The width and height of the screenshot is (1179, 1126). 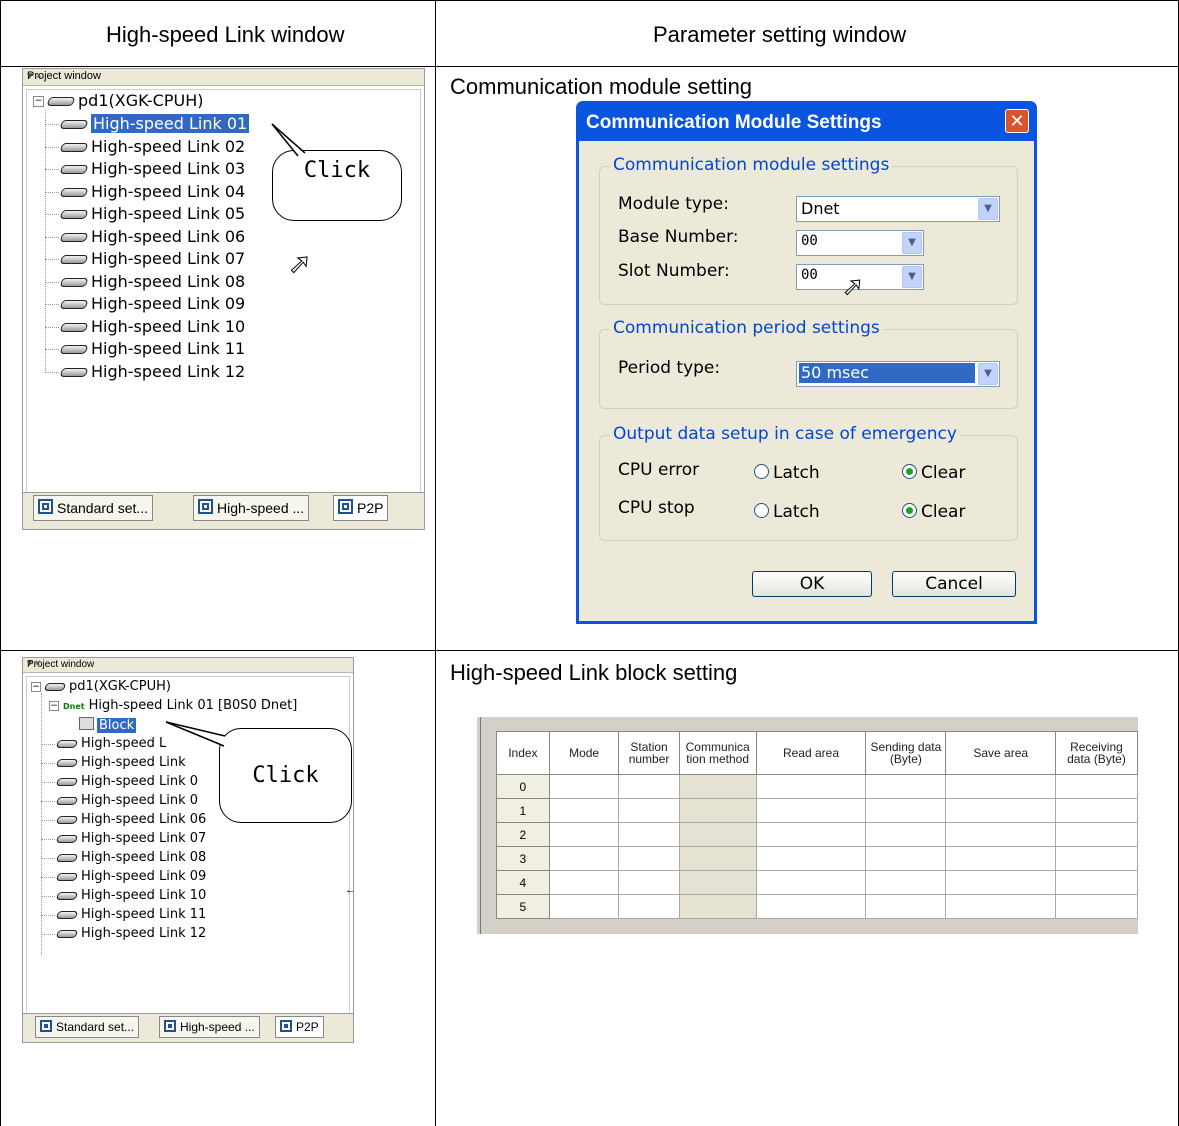 I want to click on table-row: 5, so click(x=817, y=906).